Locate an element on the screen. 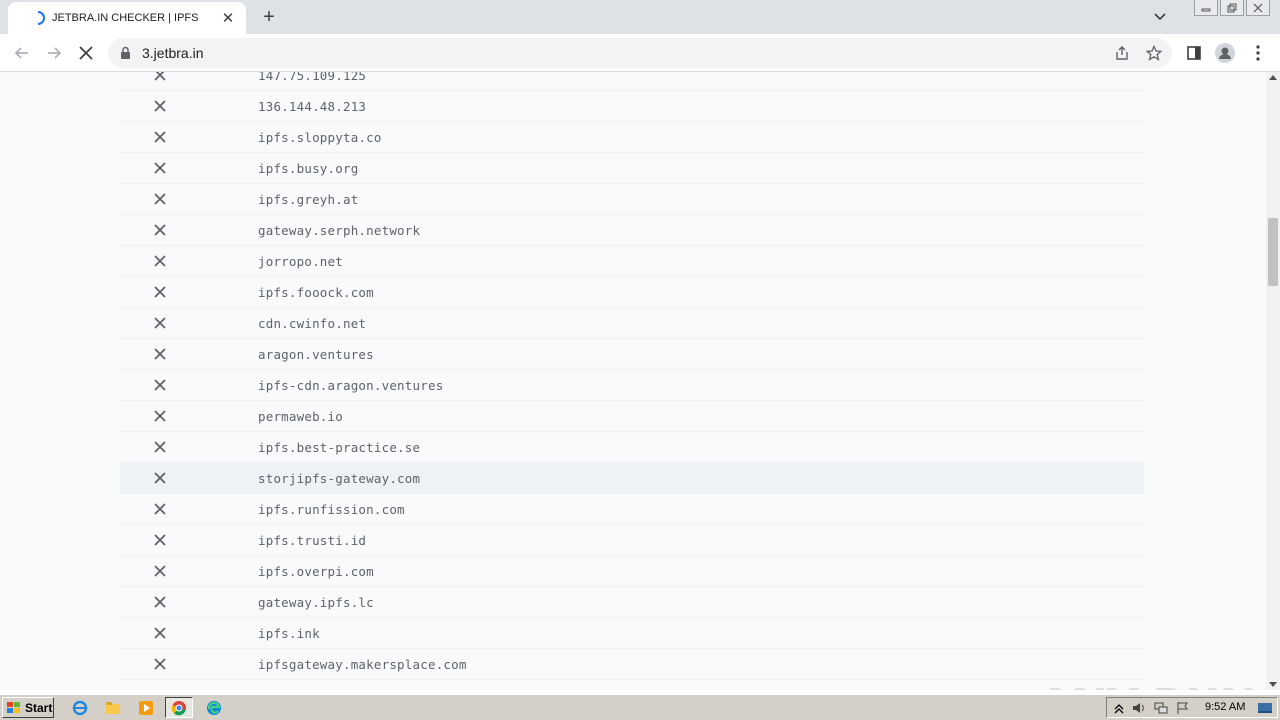 The height and width of the screenshot is (720, 1280). list-item: ipfs.overpi.com is located at coordinates (632, 571).